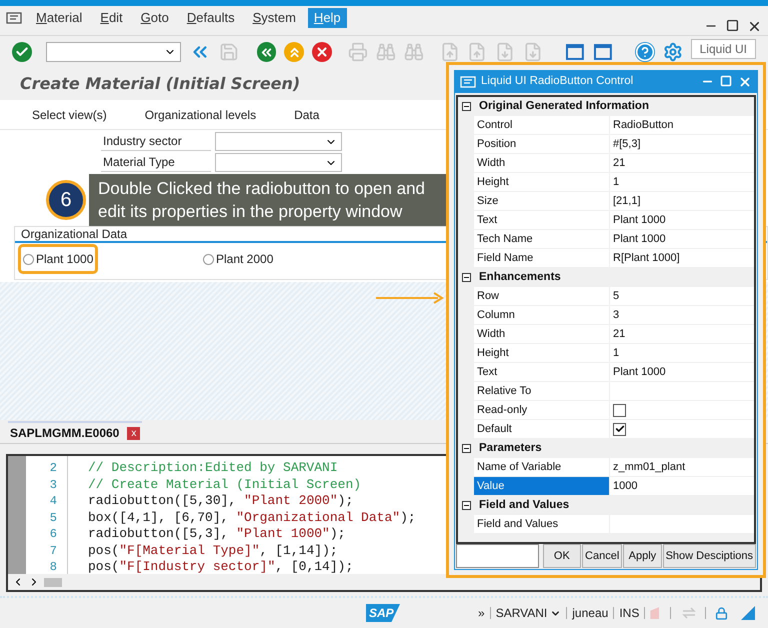  What do you see at coordinates (200, 115) in the screenshot?
I see `toolbar-button: Organizational levels` at bounding box center [200, 115].